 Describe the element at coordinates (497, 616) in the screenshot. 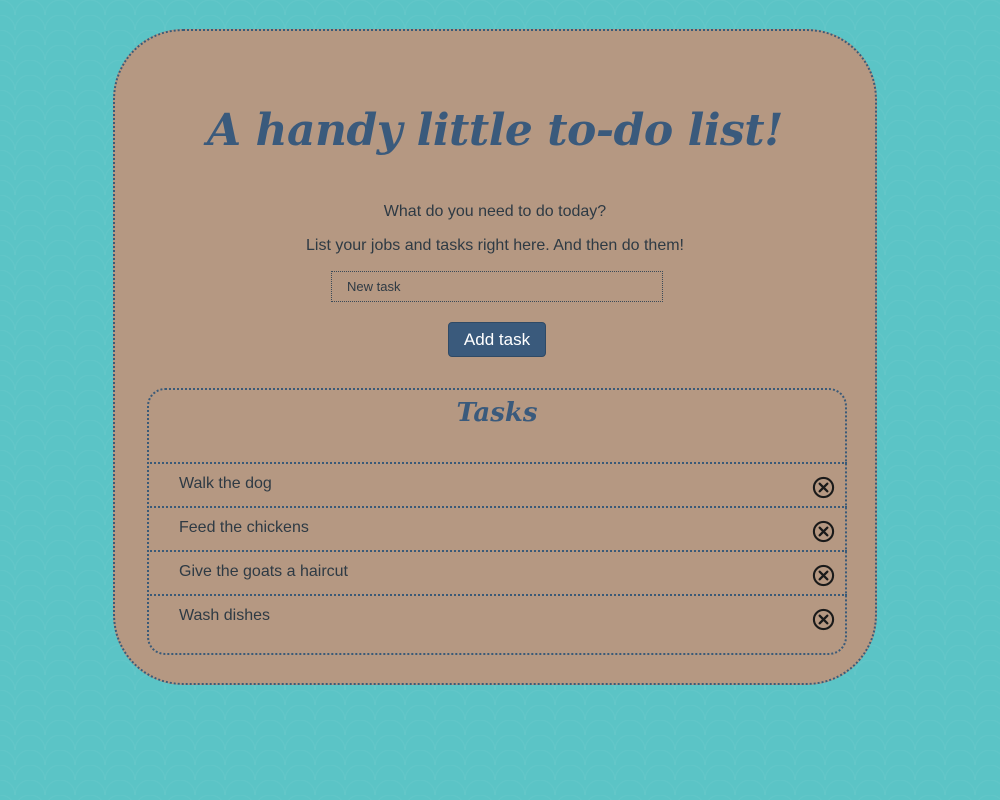

I see `task-item: Wash dishes` at that location.